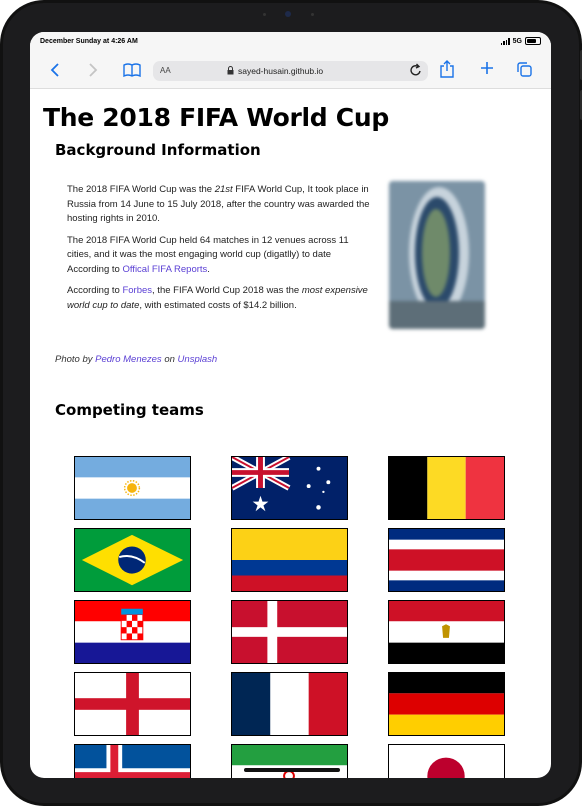 The height and width of the screenshot is (806, 582). I want to click on battery-icon, so click(533, 41).